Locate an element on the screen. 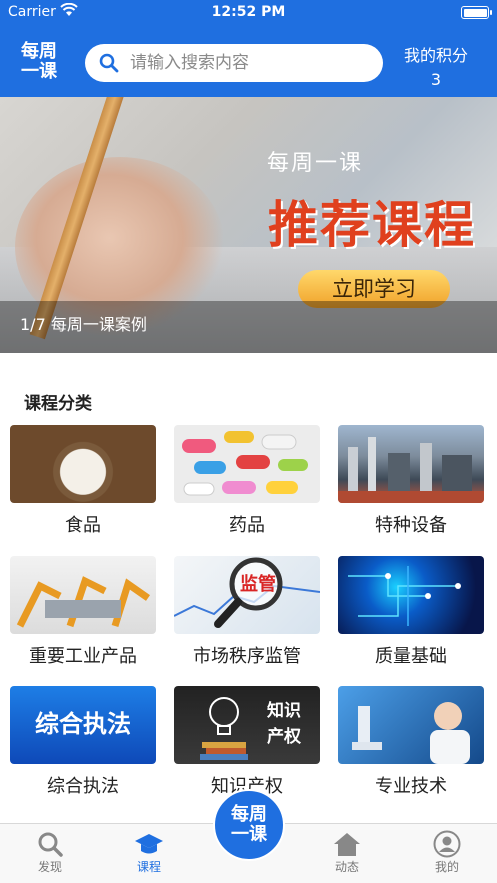 The width and height of the screenshot is (497, 883). weekly-lesson-button: 每周 一课 is located at coordinates (249, 825).